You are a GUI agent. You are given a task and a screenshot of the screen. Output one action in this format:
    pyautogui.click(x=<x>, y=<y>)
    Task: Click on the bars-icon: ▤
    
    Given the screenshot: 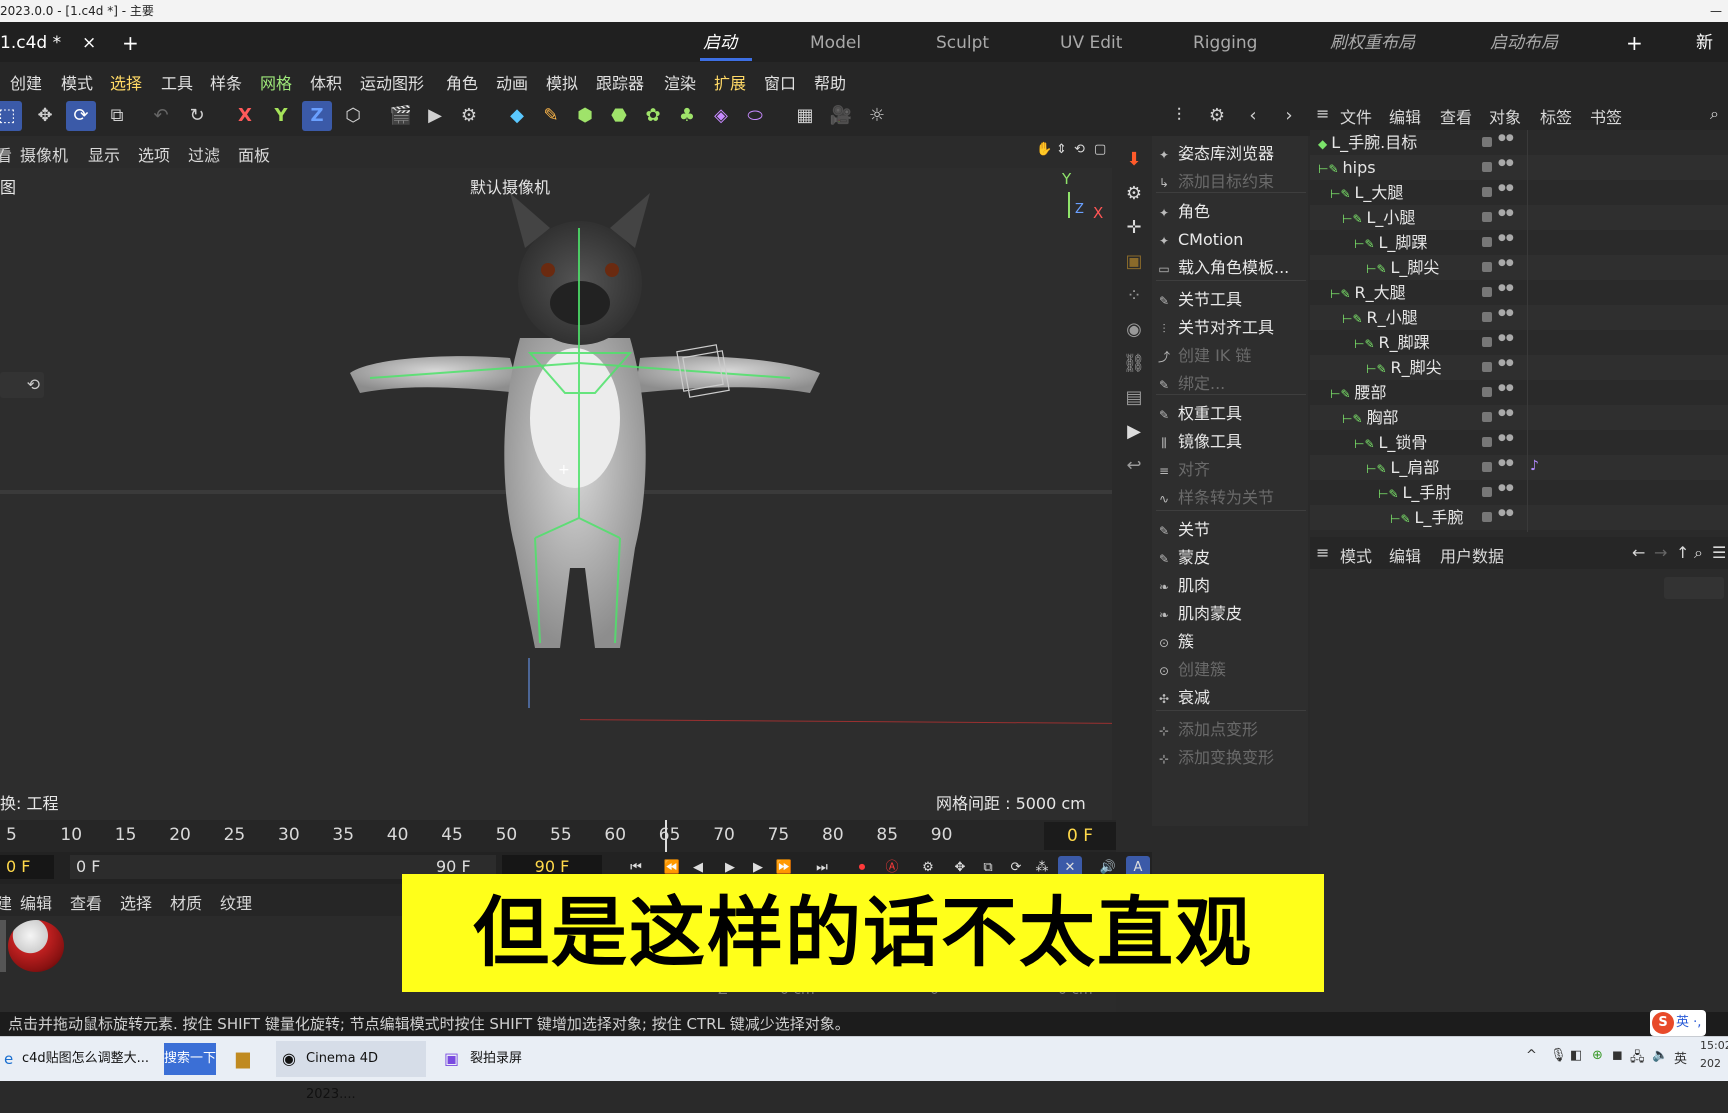 What is the action you would take?
    pyautogui.click(x=1134, y=398)
    